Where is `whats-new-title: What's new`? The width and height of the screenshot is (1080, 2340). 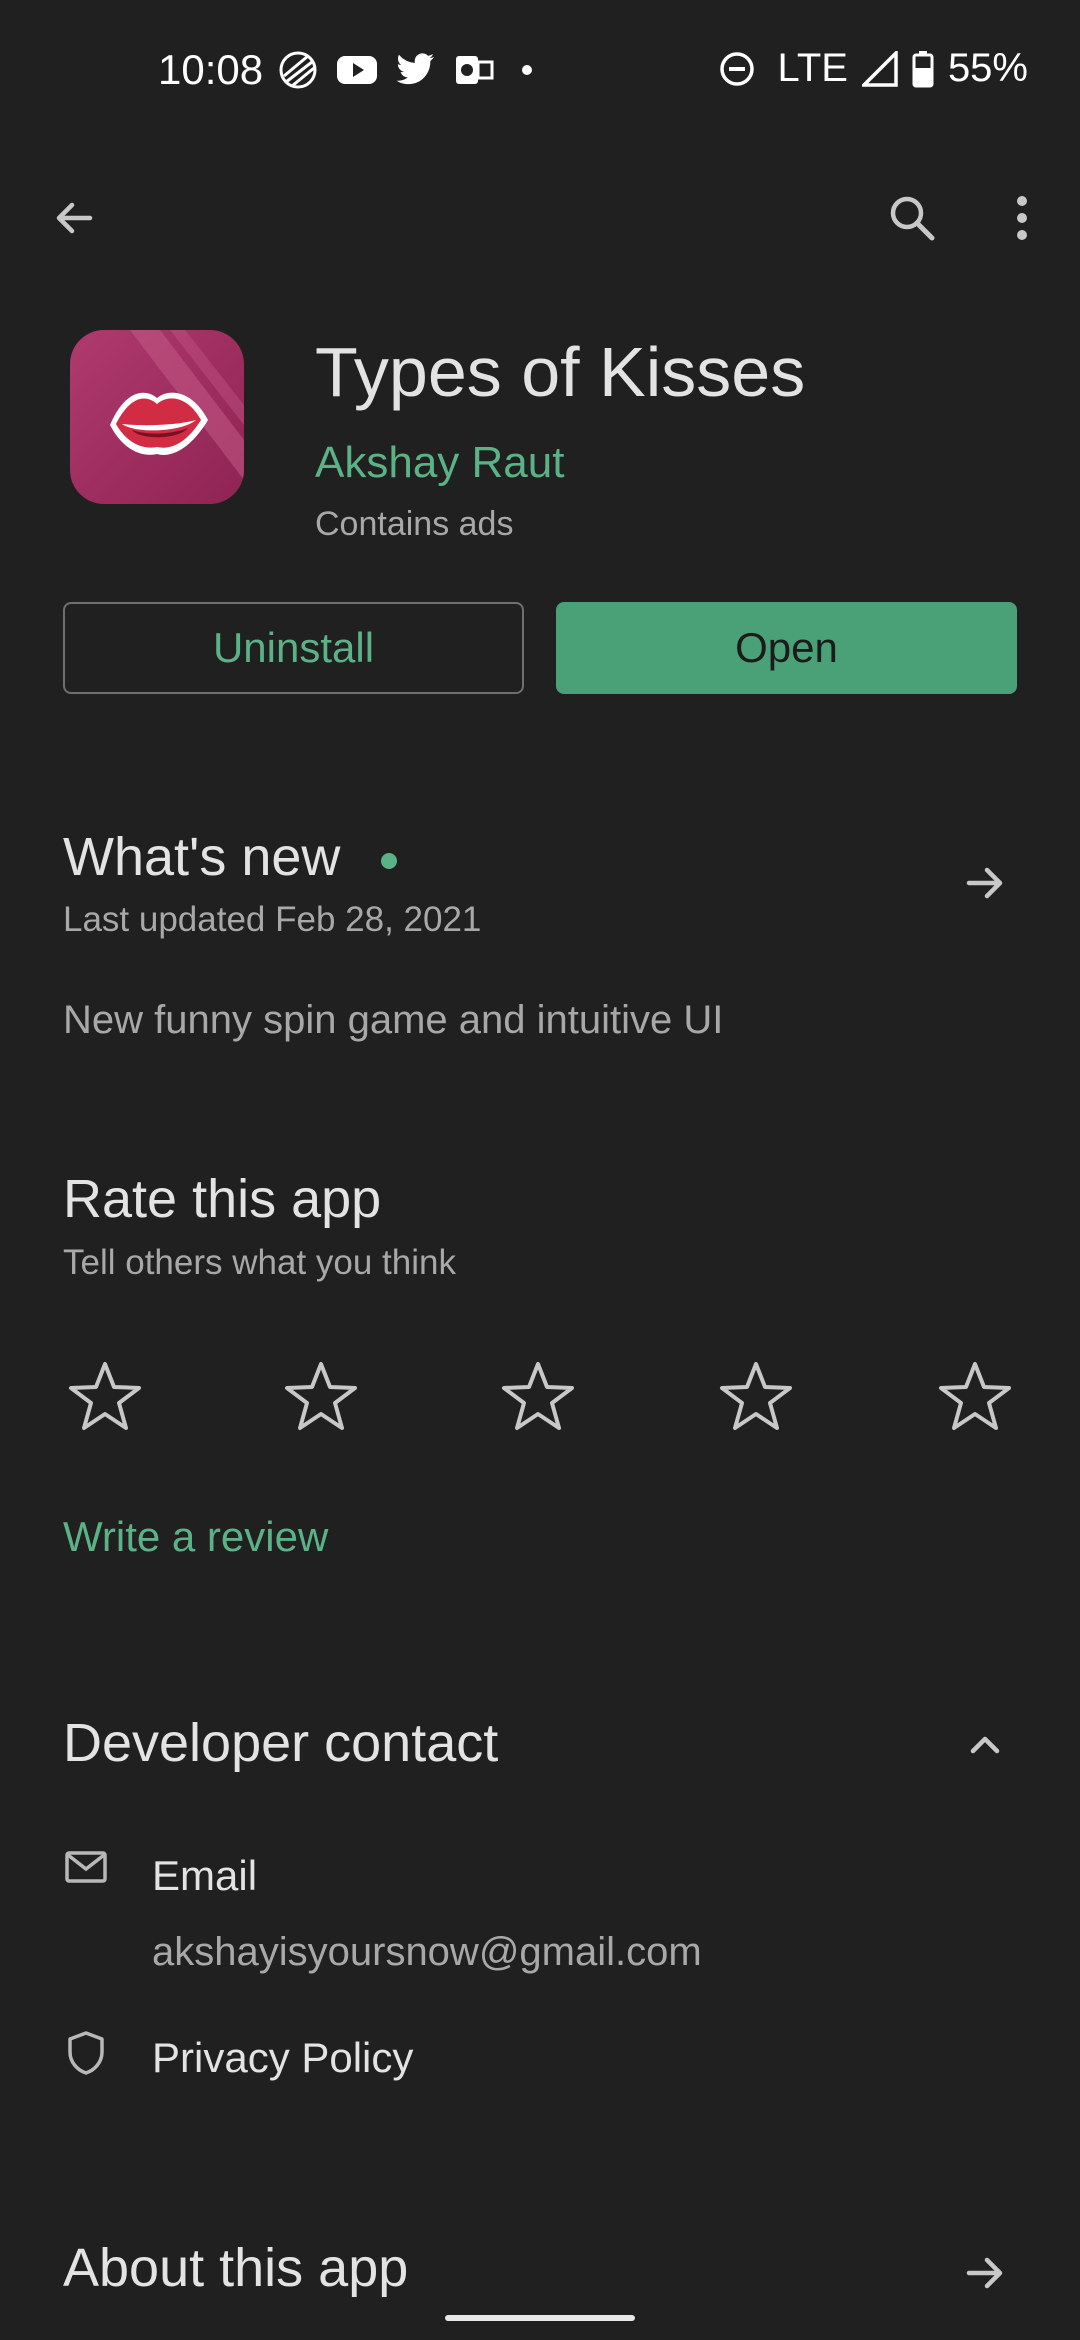 whats-new-title: What's new is located at coordinates (202, 857).